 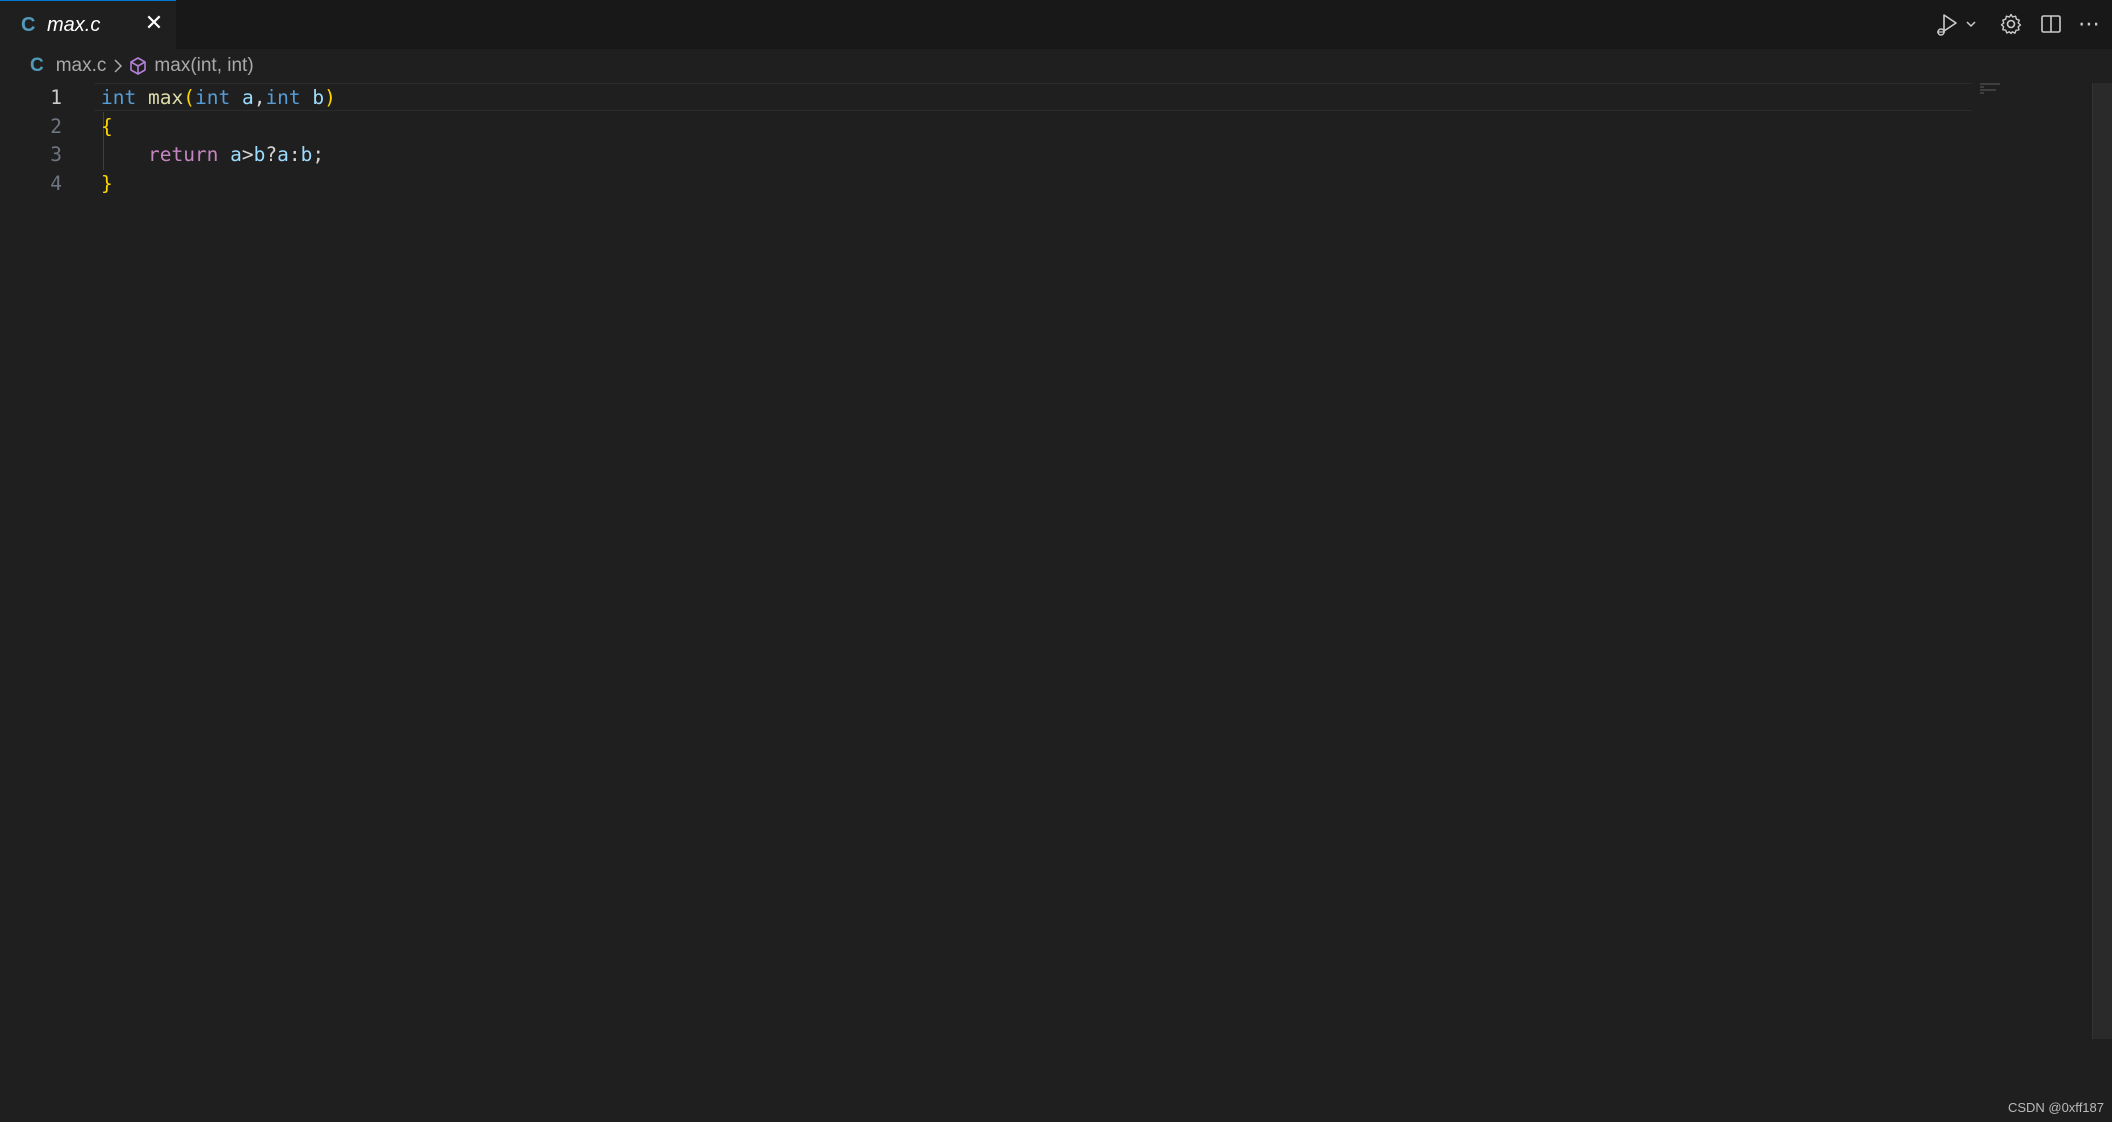 What do you see at coordinates (165, 97) in the screenshot?
I see `code-token: max` at bounding box center [165, 97].